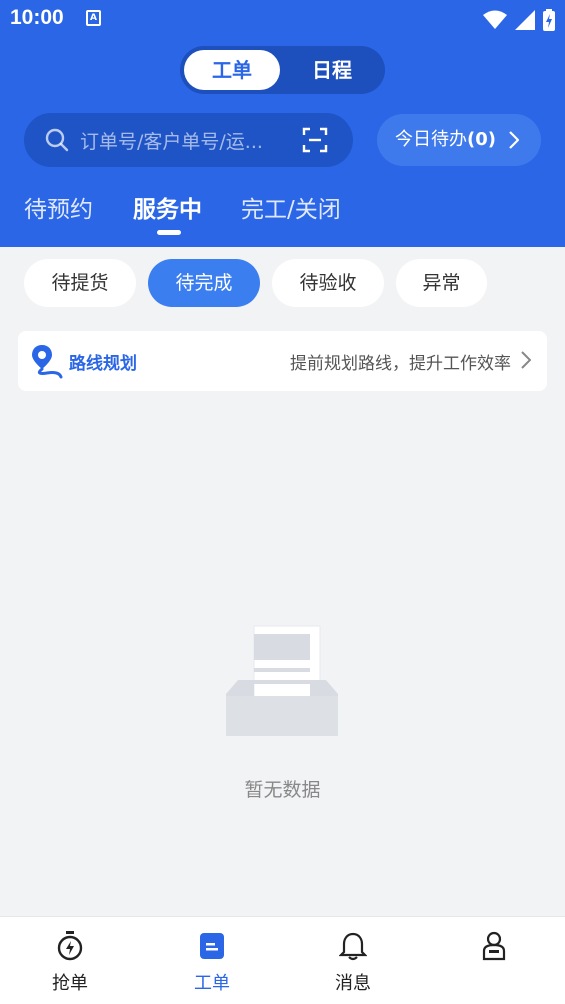 This screenshot has height=1004, width=565. I want to click on status-tabs: 待预约 服务中 完工/关闭, so click(282, 210).